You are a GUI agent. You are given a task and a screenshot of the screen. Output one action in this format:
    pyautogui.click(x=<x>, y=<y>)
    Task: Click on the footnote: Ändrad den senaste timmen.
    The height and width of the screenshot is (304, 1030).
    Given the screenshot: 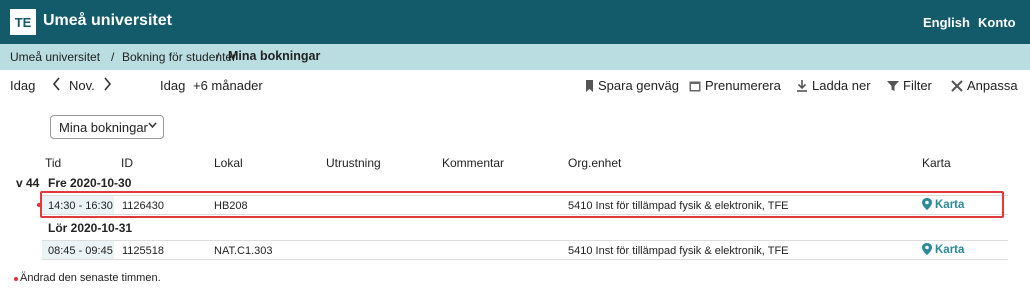 What is the action you would take?
    pyautogui.click(x=90, y=278)
    